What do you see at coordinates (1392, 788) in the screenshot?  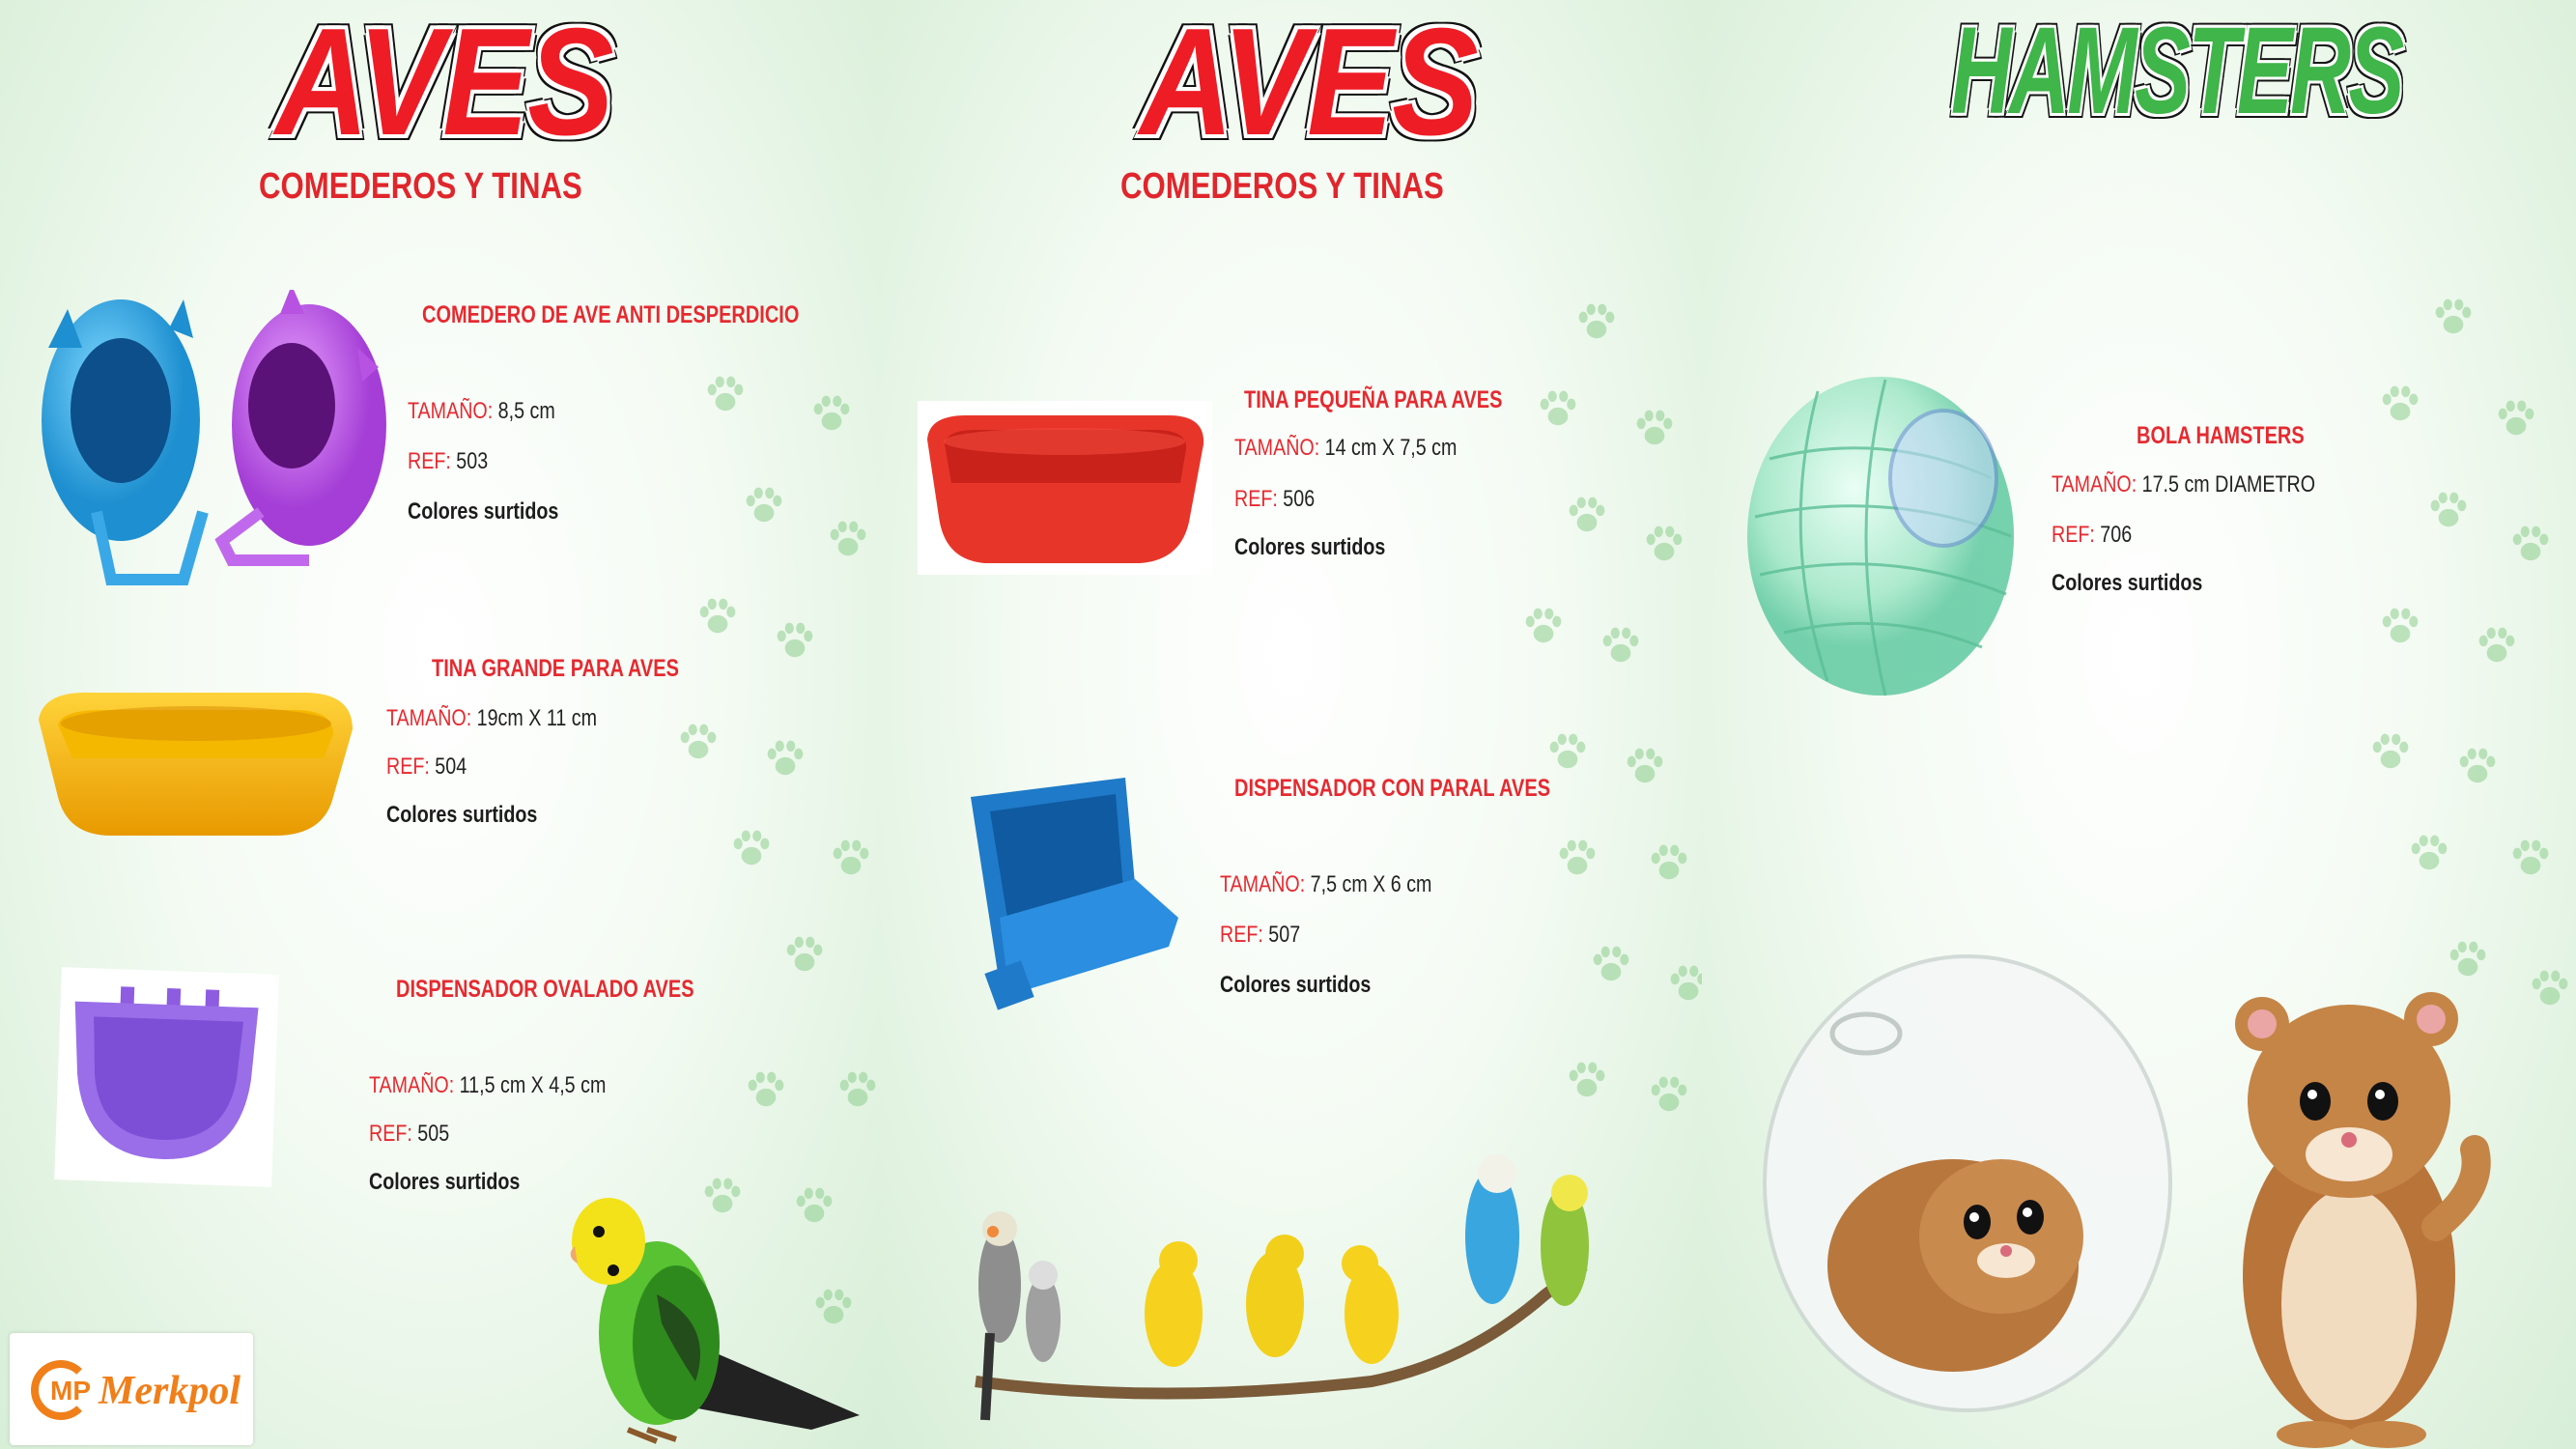 I see `product-name: DISPENSADOR CON PARAL AVES` at bounding box center [1392, 788].